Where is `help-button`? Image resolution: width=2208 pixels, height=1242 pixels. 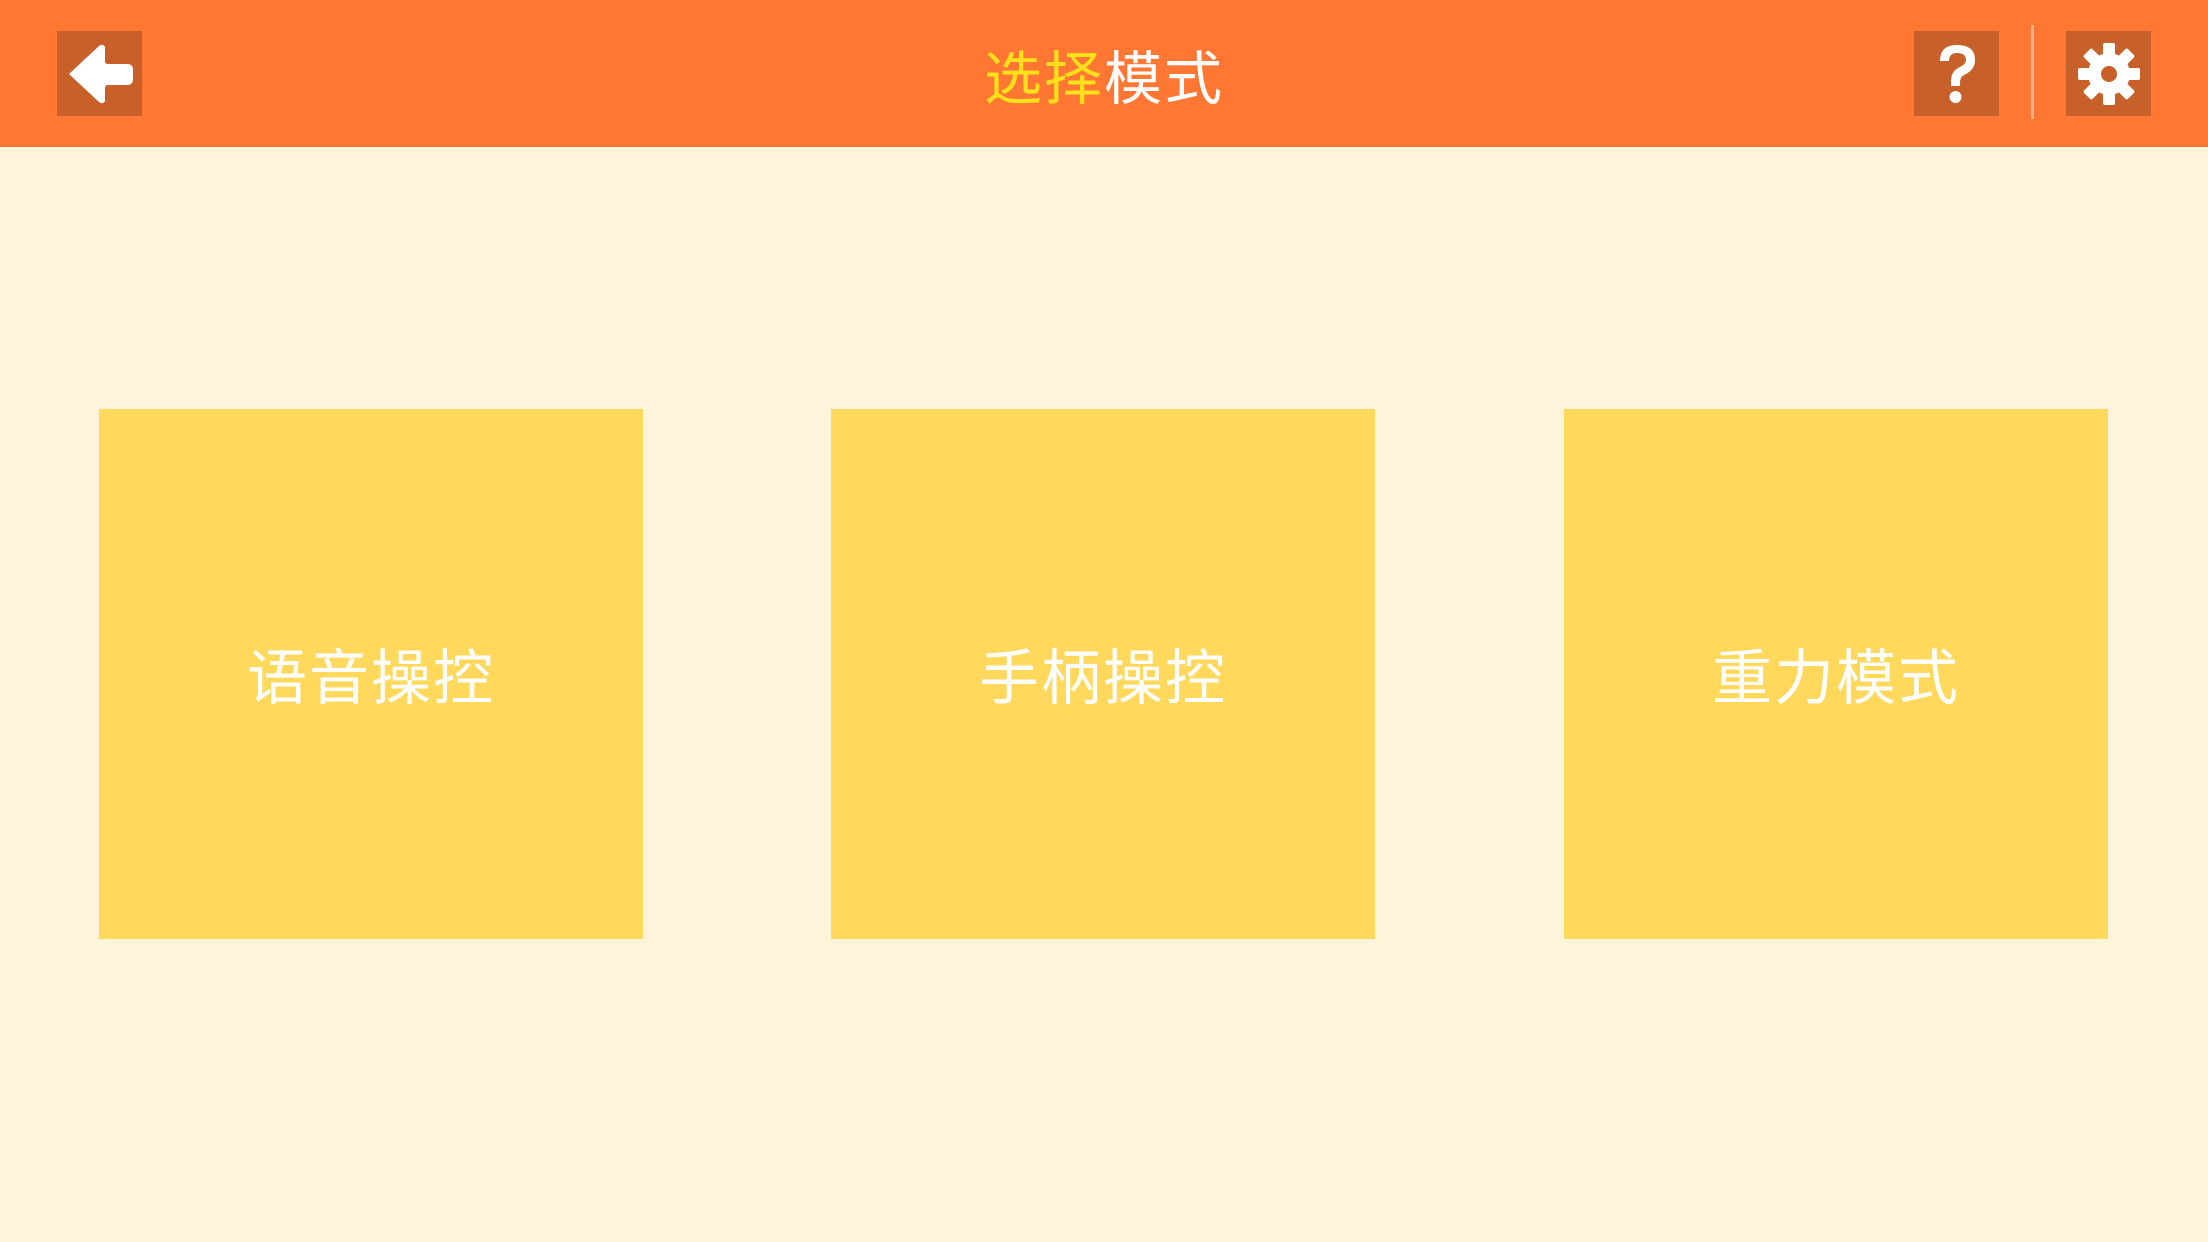 help-button is located at coordinates (1956, 73).